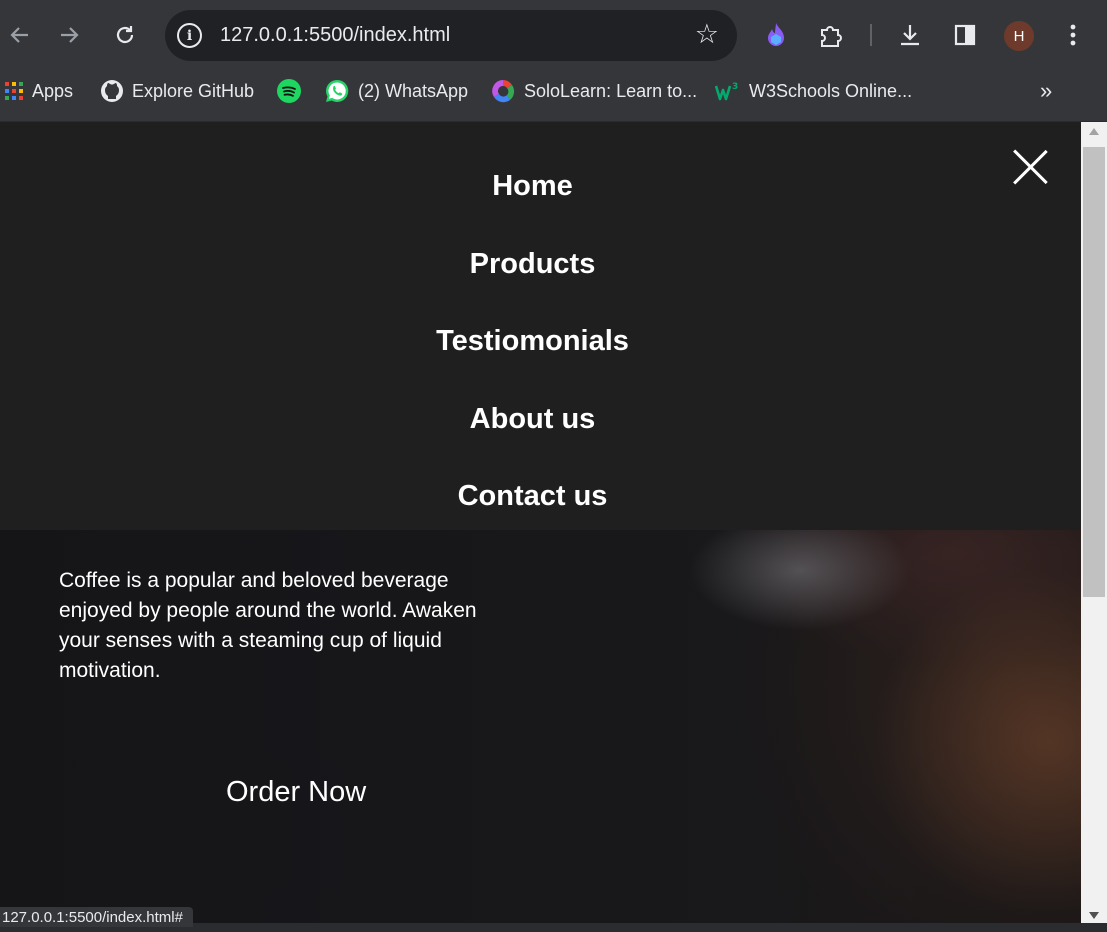  What do you see at coordinates (707, 34) in the screenshot?
I see `bookmark-star-icon: ☆` at bounding box center [707, 34].